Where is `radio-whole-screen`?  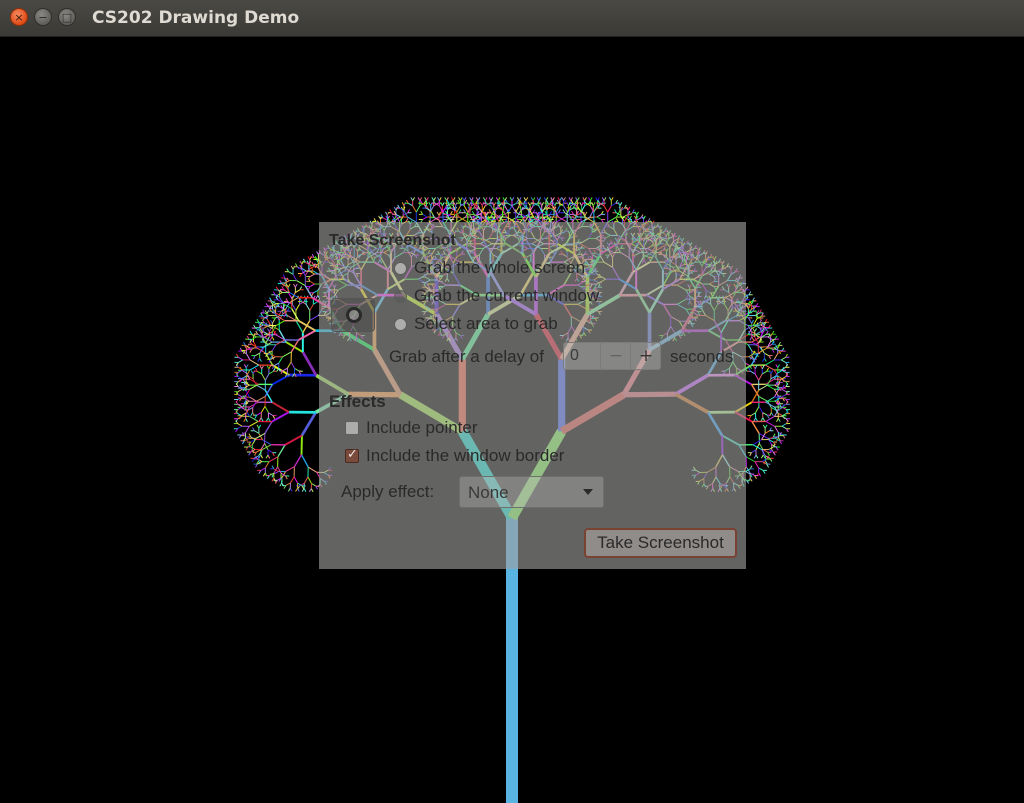
radio-whole-screen is located at coordinates (400, 268).